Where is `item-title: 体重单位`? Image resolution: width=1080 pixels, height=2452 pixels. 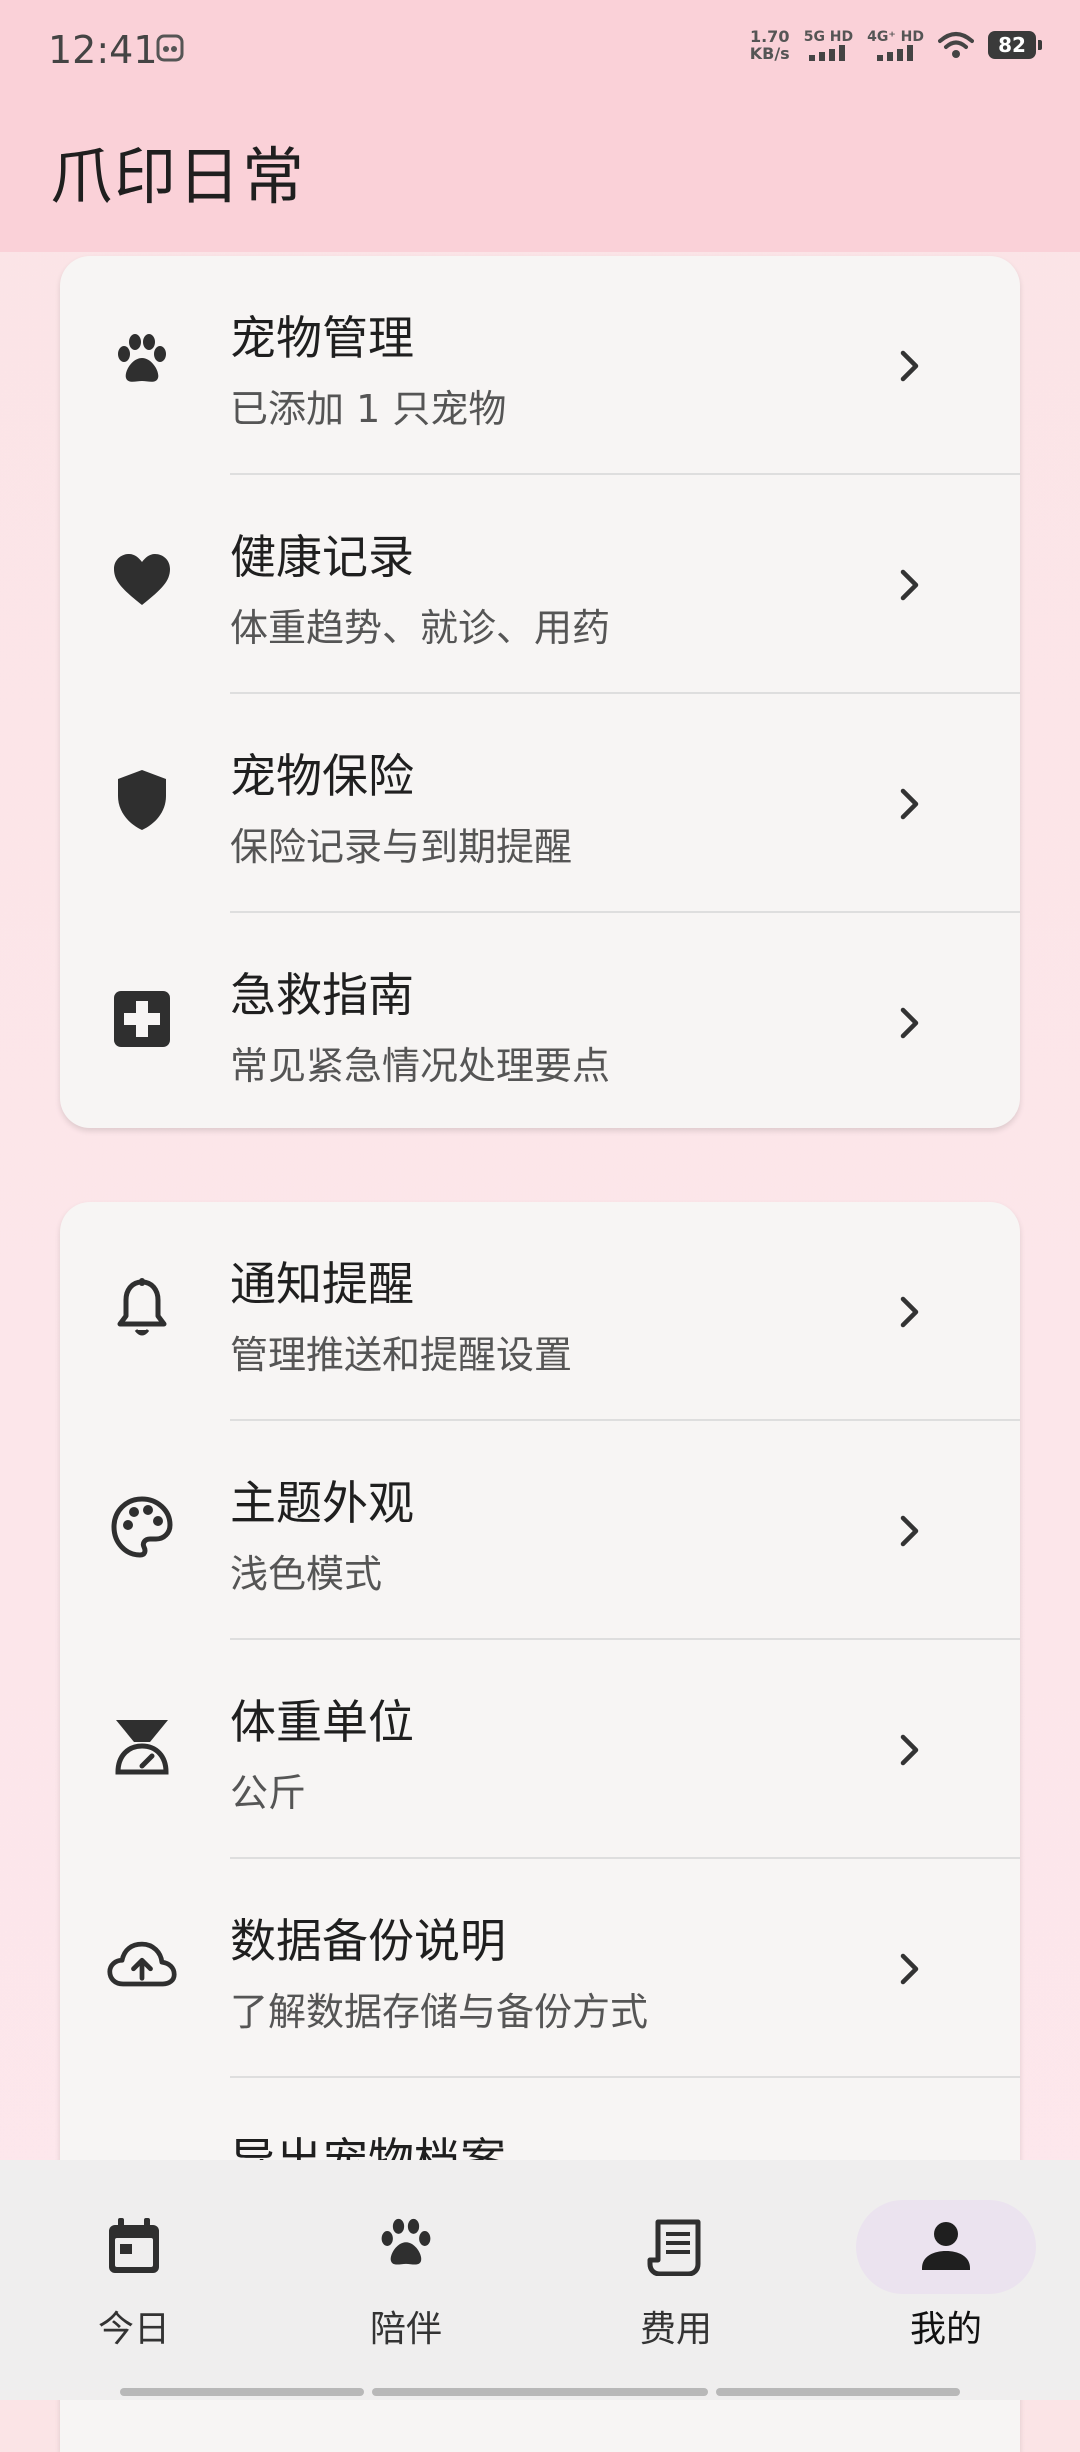 item-title: 体重单位 is located at coordinates (322, 1722).